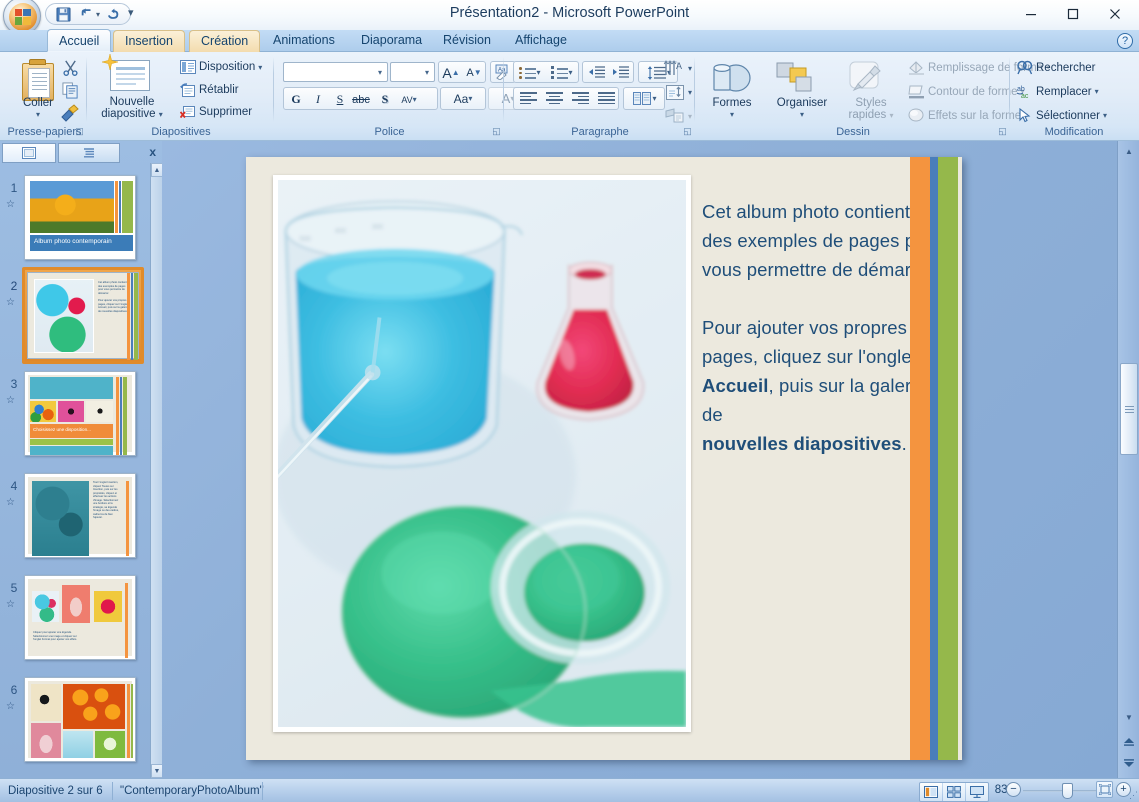 The image size is (1139, 802). What do you see at coordinates (156, 470) in the screenshot?
I see `panel-scrollbar: ▲ ▼` at bounding box center [156, 470].